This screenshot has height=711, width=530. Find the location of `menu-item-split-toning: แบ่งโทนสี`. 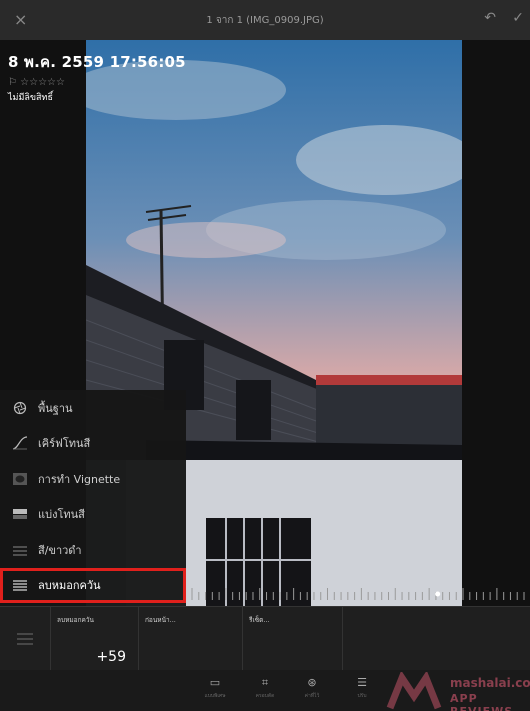

menu-item-split-toning: แบ่งโทนสี is located at coordinates (93, 515).